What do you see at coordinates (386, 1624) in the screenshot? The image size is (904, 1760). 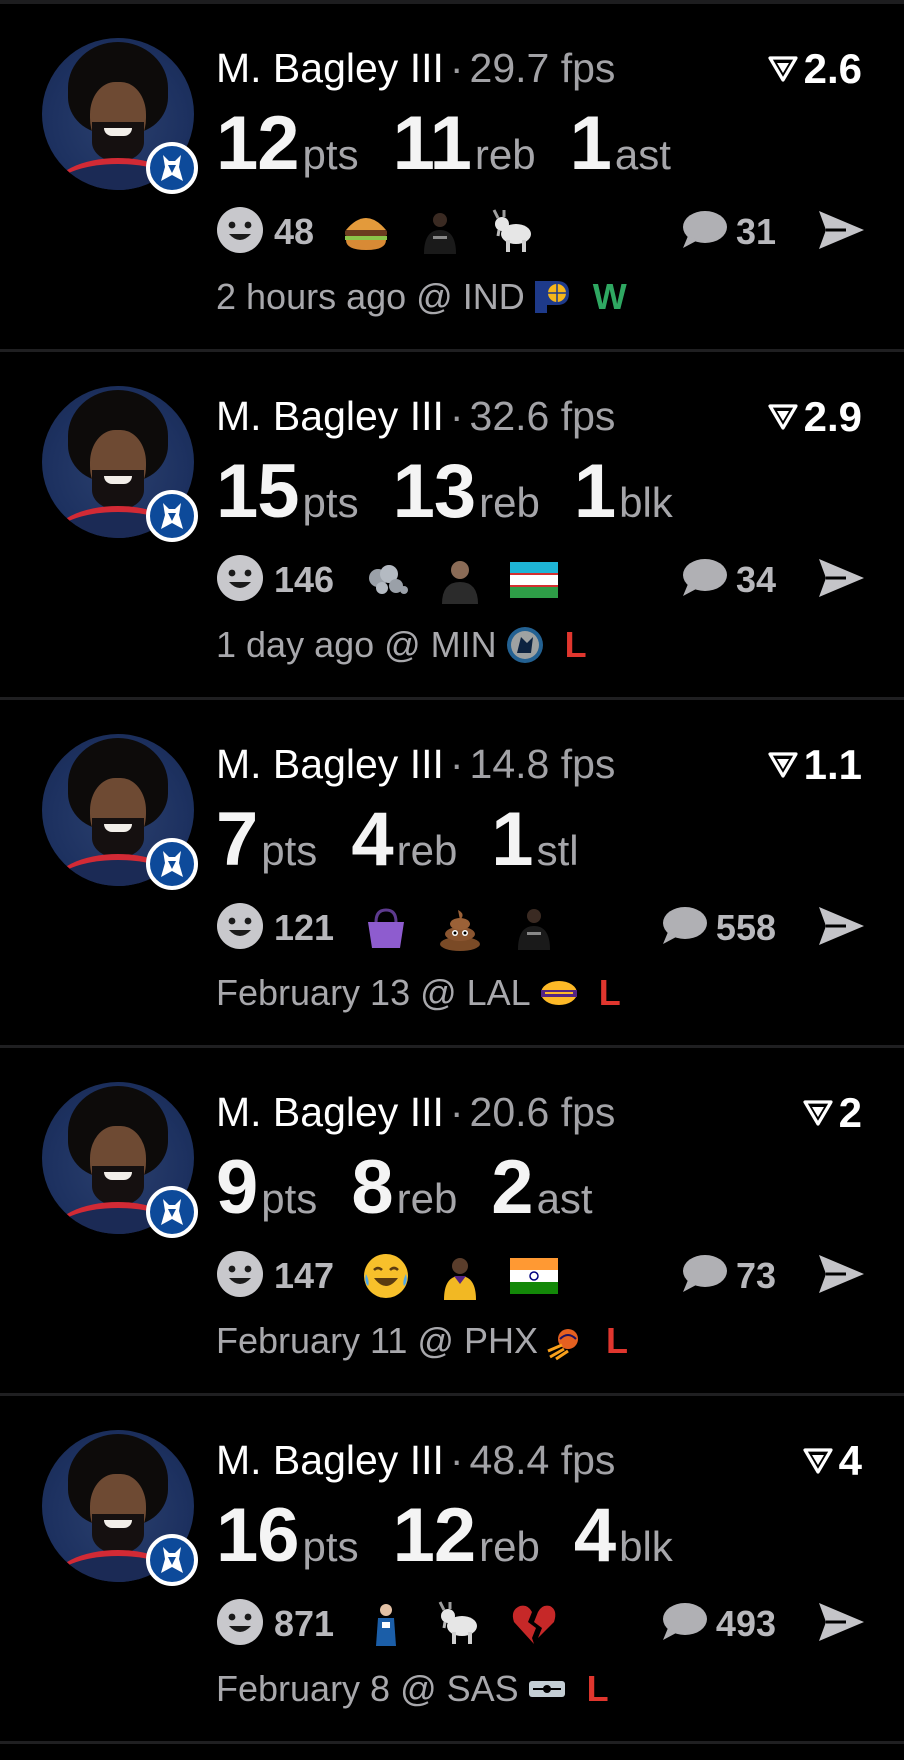 I see `player-mavs-emoji` at bounding box center [386, 1624].